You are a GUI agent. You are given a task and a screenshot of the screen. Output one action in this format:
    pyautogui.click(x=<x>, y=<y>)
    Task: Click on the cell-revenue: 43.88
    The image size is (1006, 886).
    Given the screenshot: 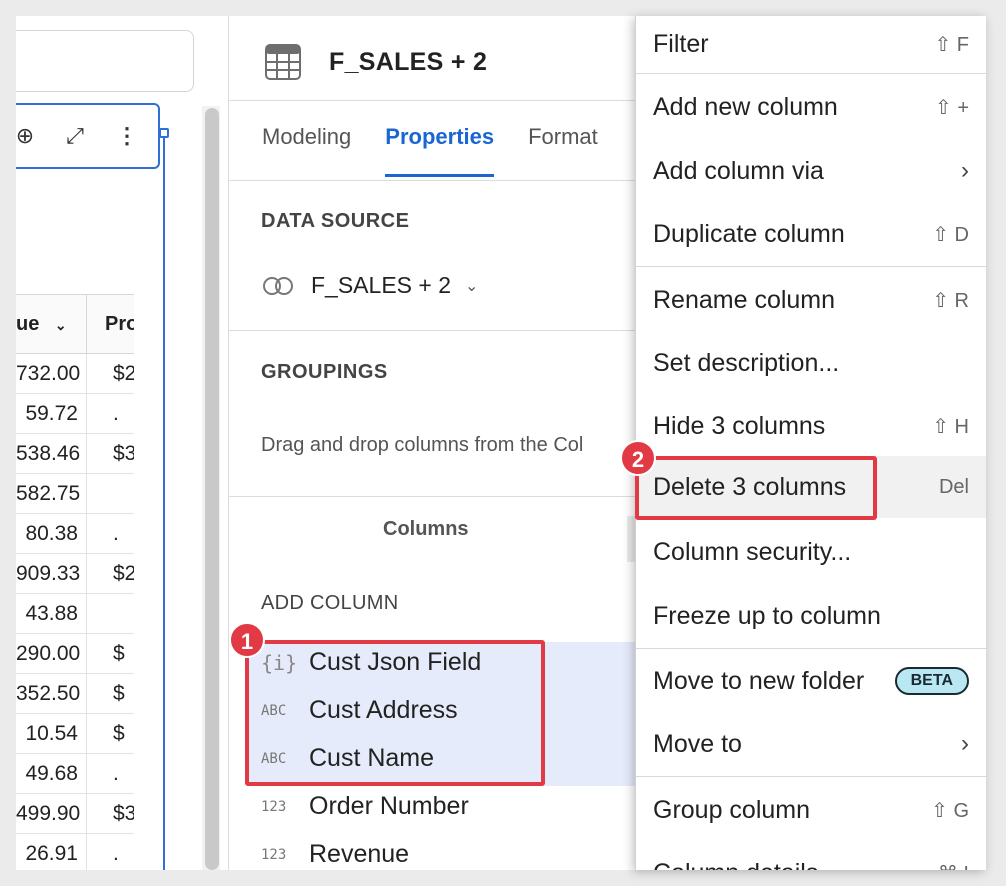 What is the action you would take?
    pyautogui.click(x=51, y=613)
    